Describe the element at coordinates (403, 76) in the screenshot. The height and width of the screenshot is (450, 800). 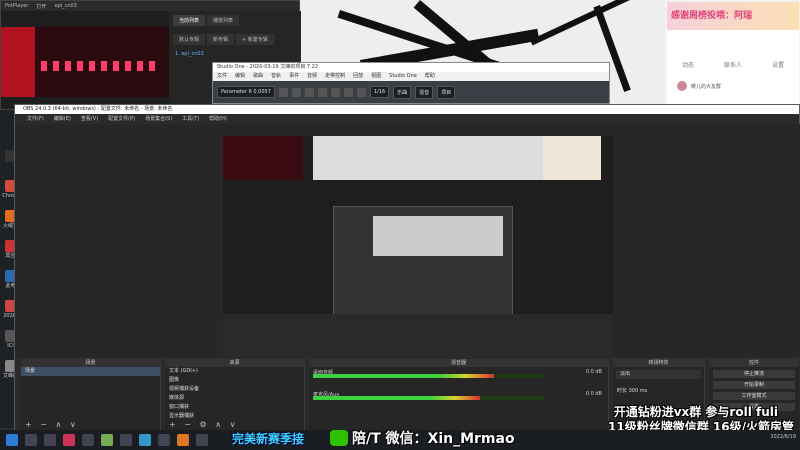
I see `s1-menu-s1: Studio One` at that location.